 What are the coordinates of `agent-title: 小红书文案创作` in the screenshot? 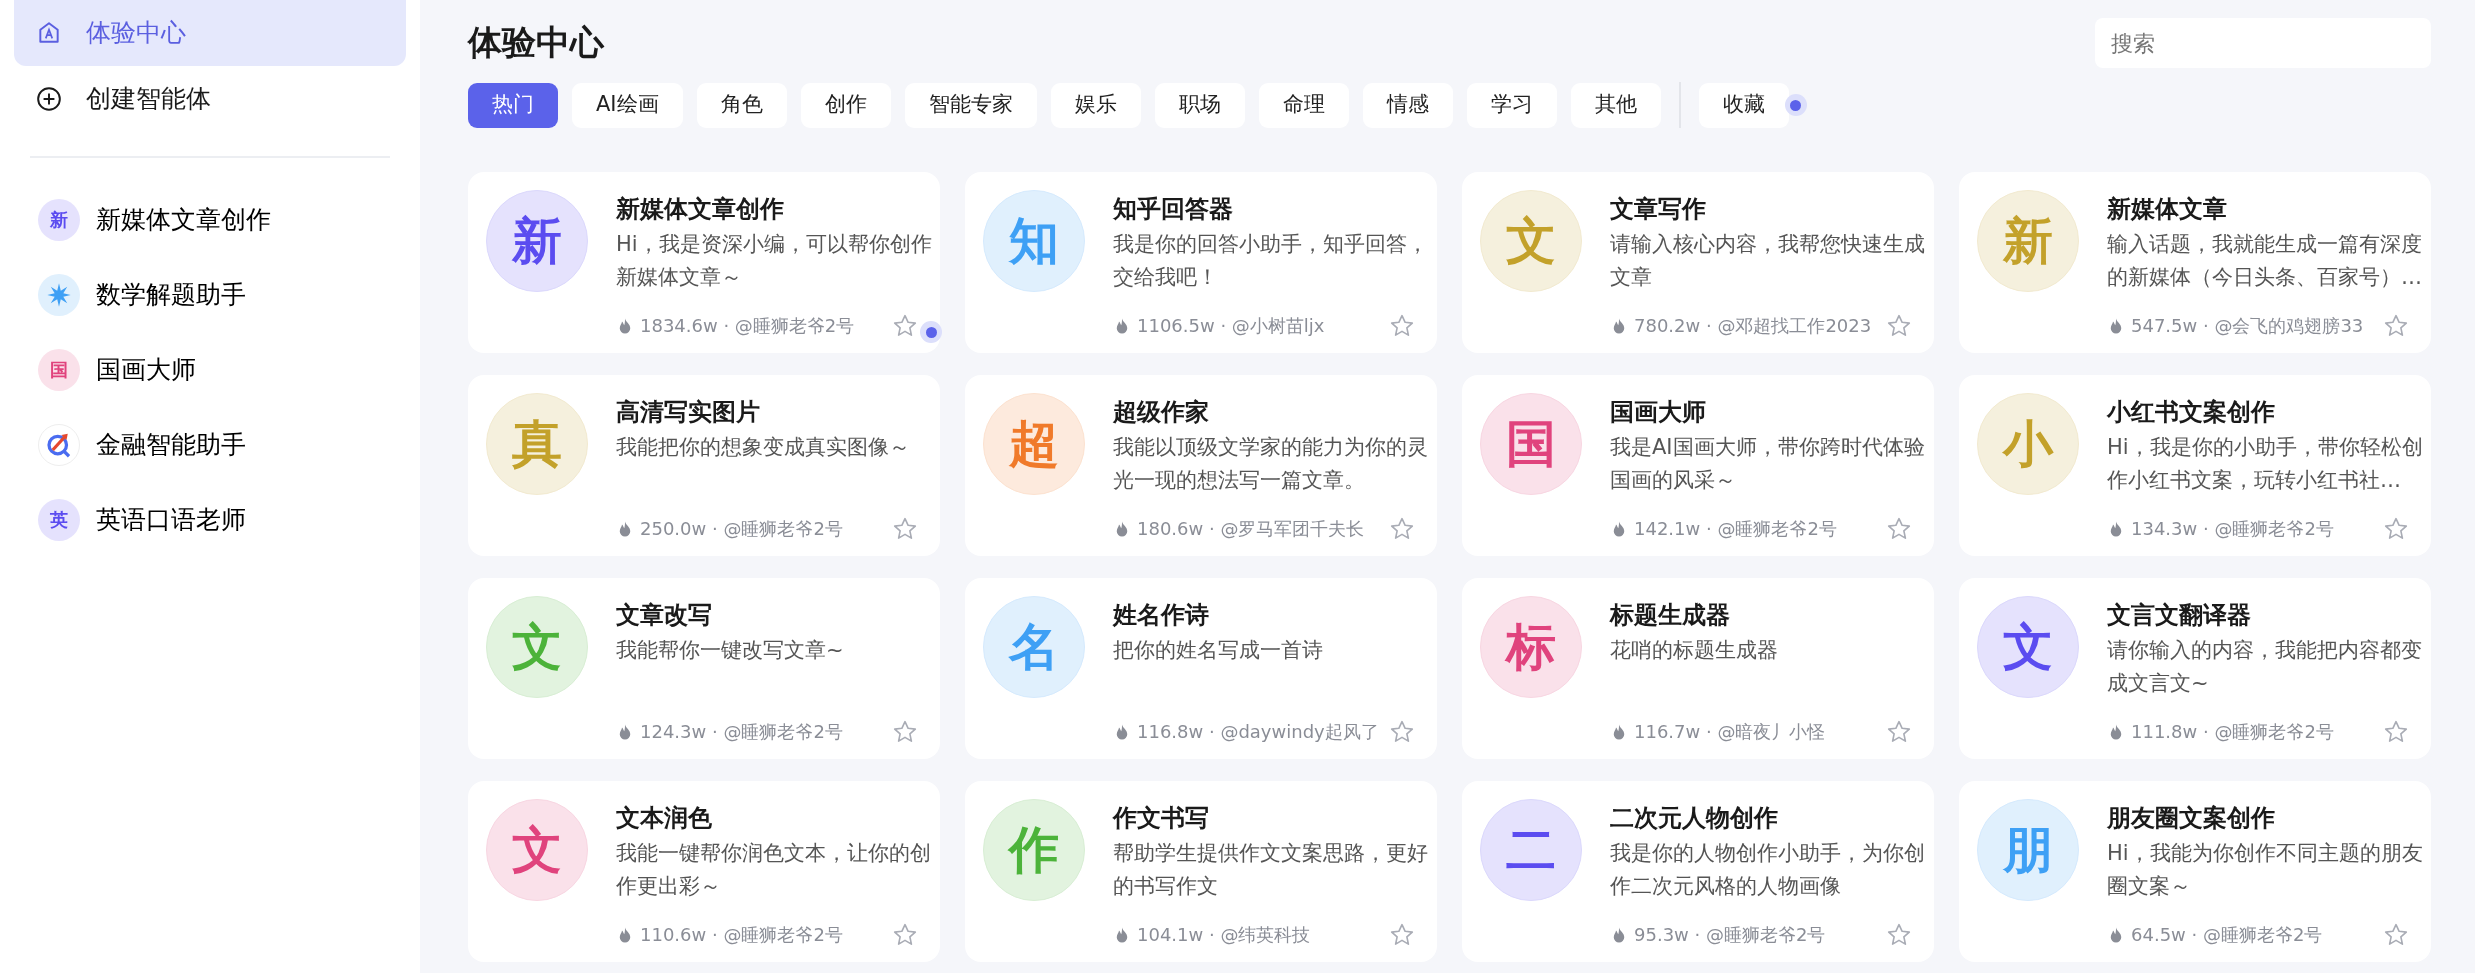 It's located at (2191, 412).